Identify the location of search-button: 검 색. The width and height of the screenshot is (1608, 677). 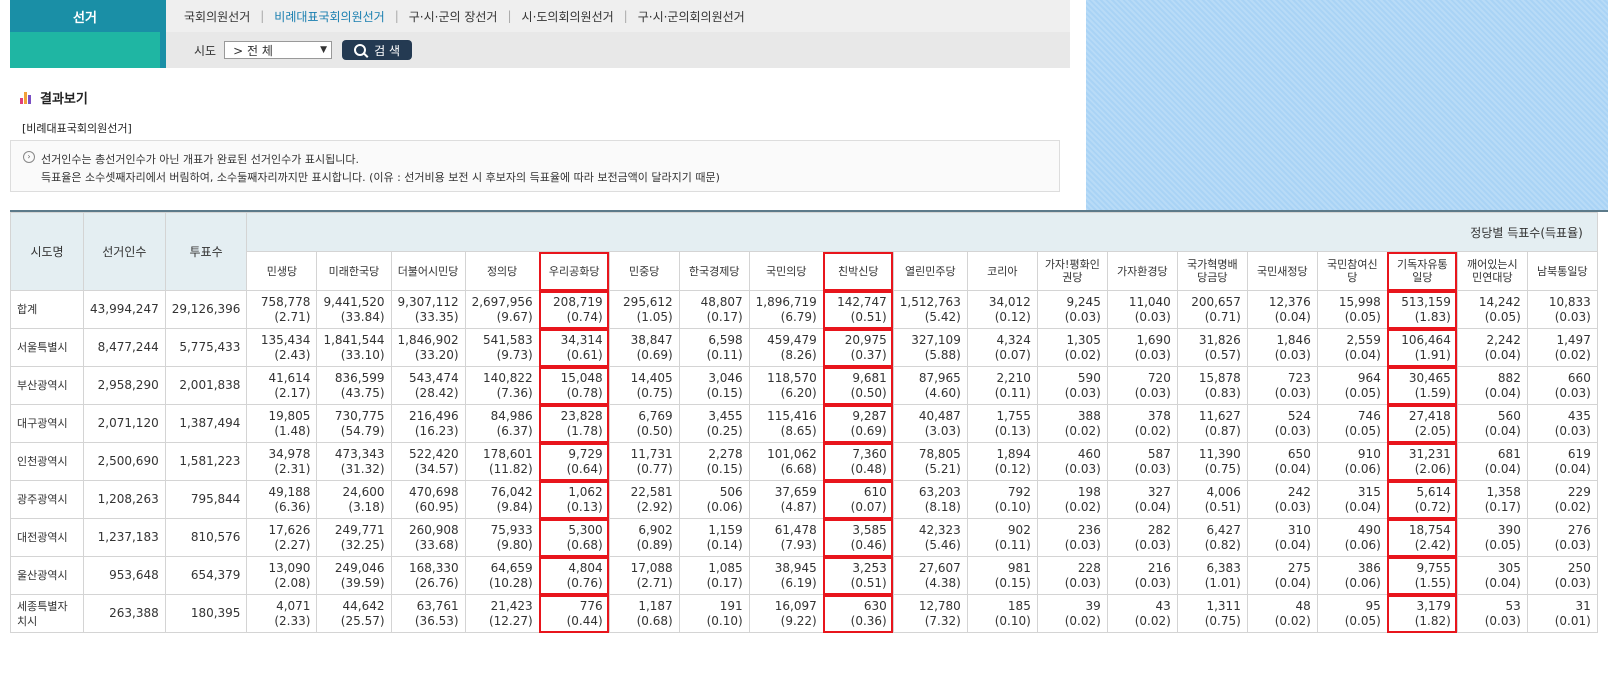
(377, 50).